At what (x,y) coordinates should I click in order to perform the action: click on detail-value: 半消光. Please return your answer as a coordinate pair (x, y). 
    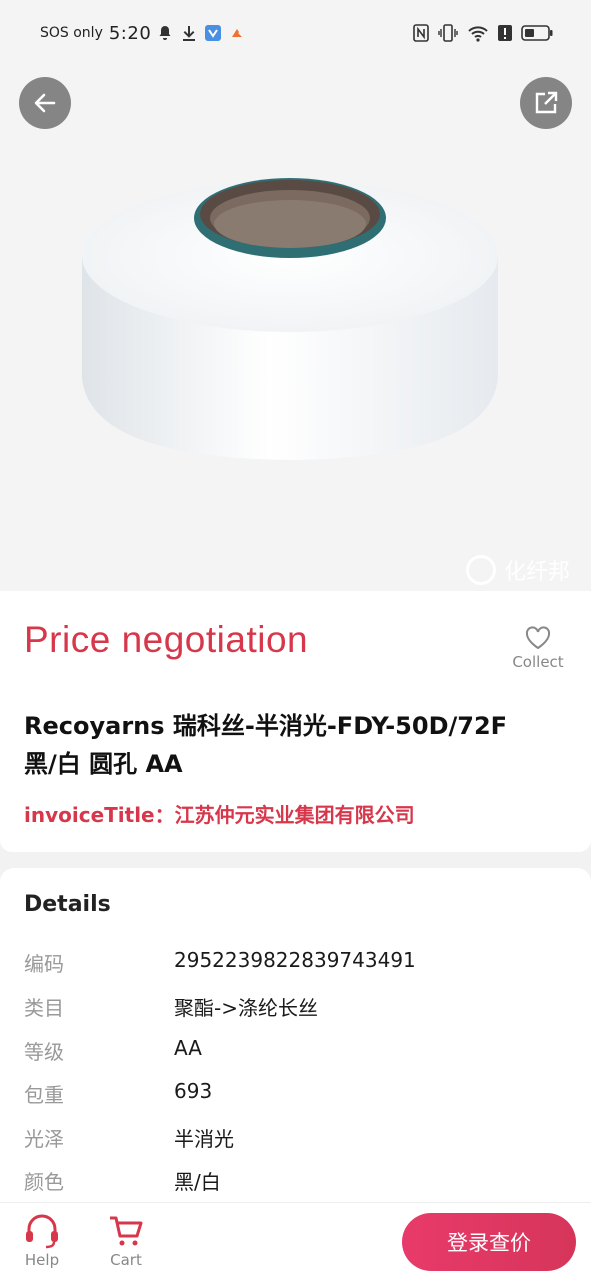
    Looking at the image, I should click on (204, 1139).